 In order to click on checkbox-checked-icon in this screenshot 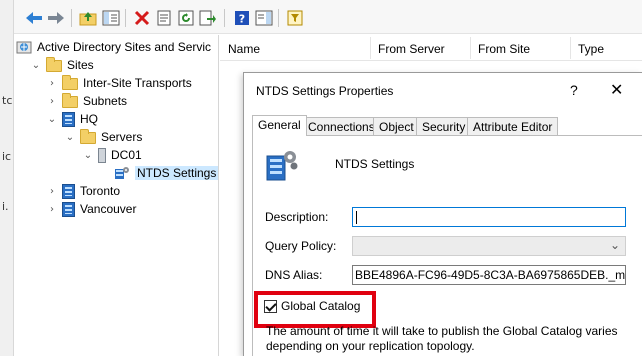, I will do `click(270, 306)`.